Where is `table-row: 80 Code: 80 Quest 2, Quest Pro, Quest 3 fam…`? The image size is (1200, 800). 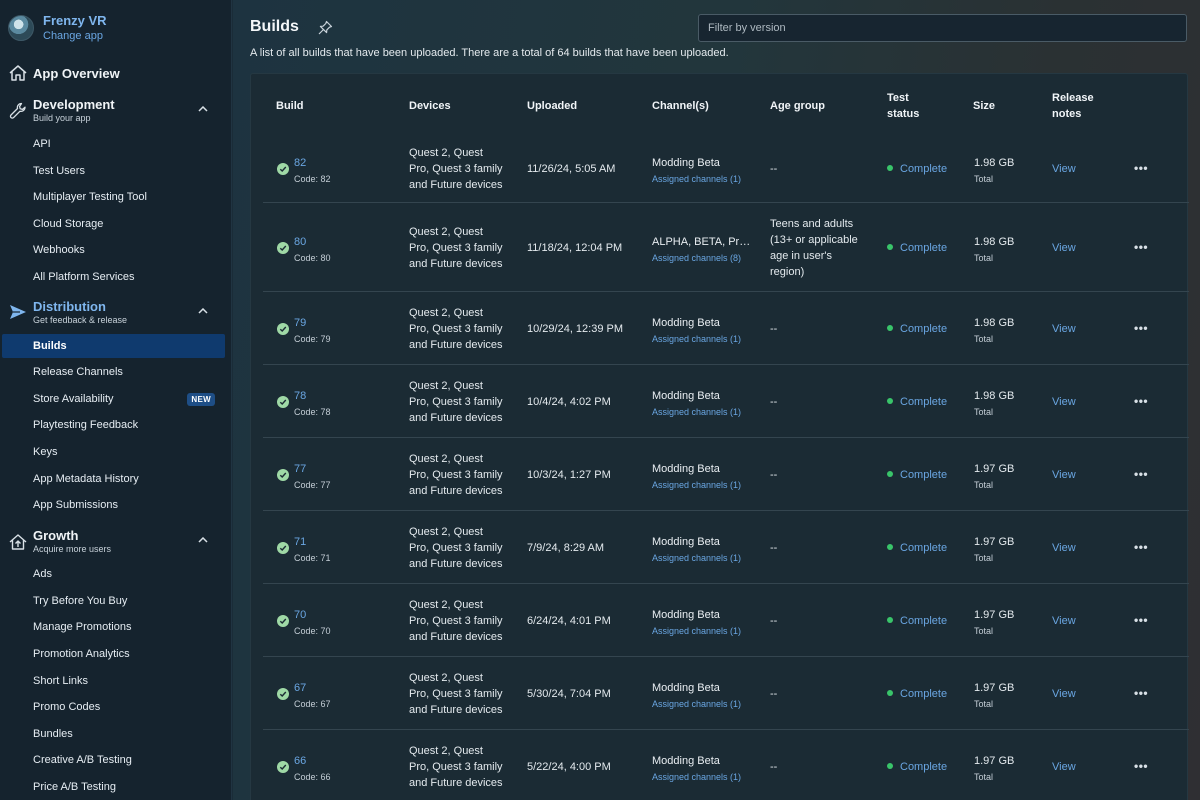
table-row: 80 Code: 80 Quest 2, Quest Pro, Quest 3 fam… is located at coordinates (726, 247).